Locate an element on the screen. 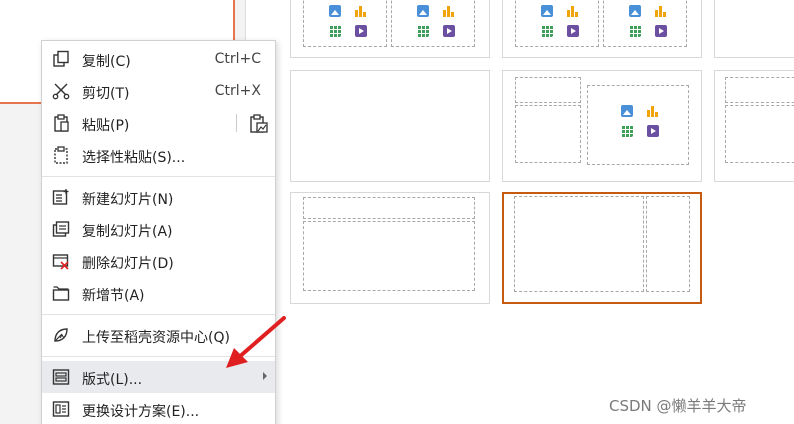  menu-item-duplicate-slide: 复制幻灯片(A) is located at coordinates (158, 229).